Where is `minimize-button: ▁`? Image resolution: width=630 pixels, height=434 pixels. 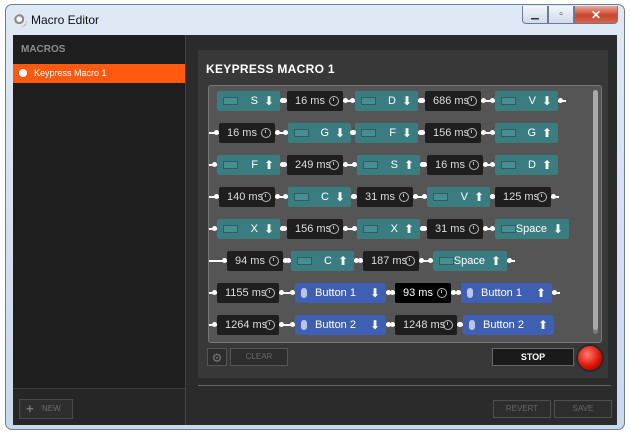 minimize-button: ▁ is located at coordinates (535, 15).